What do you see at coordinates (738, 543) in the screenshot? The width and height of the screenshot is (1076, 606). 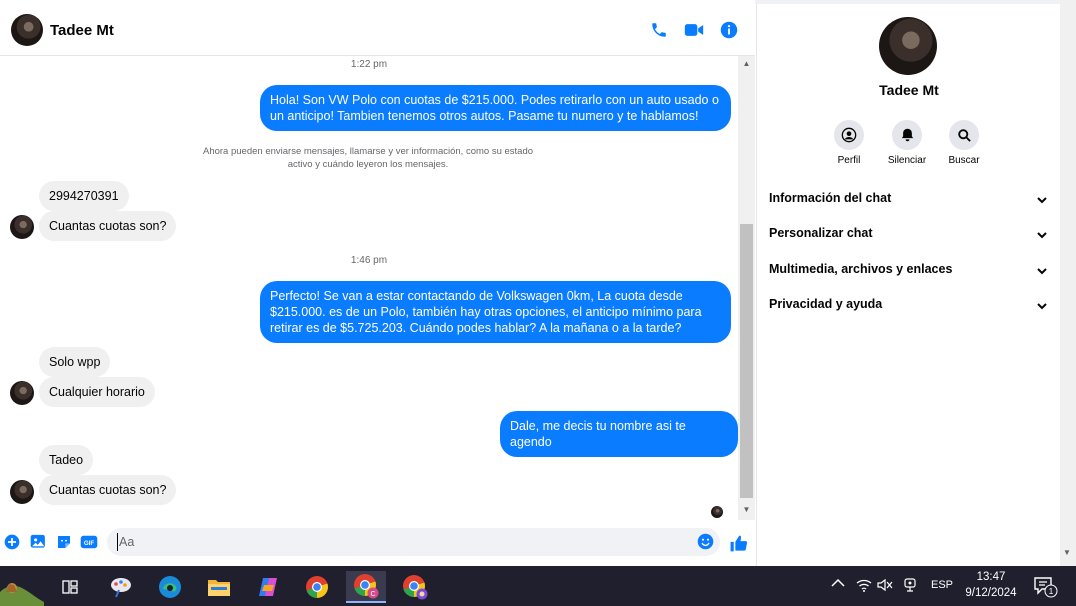 I see `like-icon` at bounding box center [738, 543].